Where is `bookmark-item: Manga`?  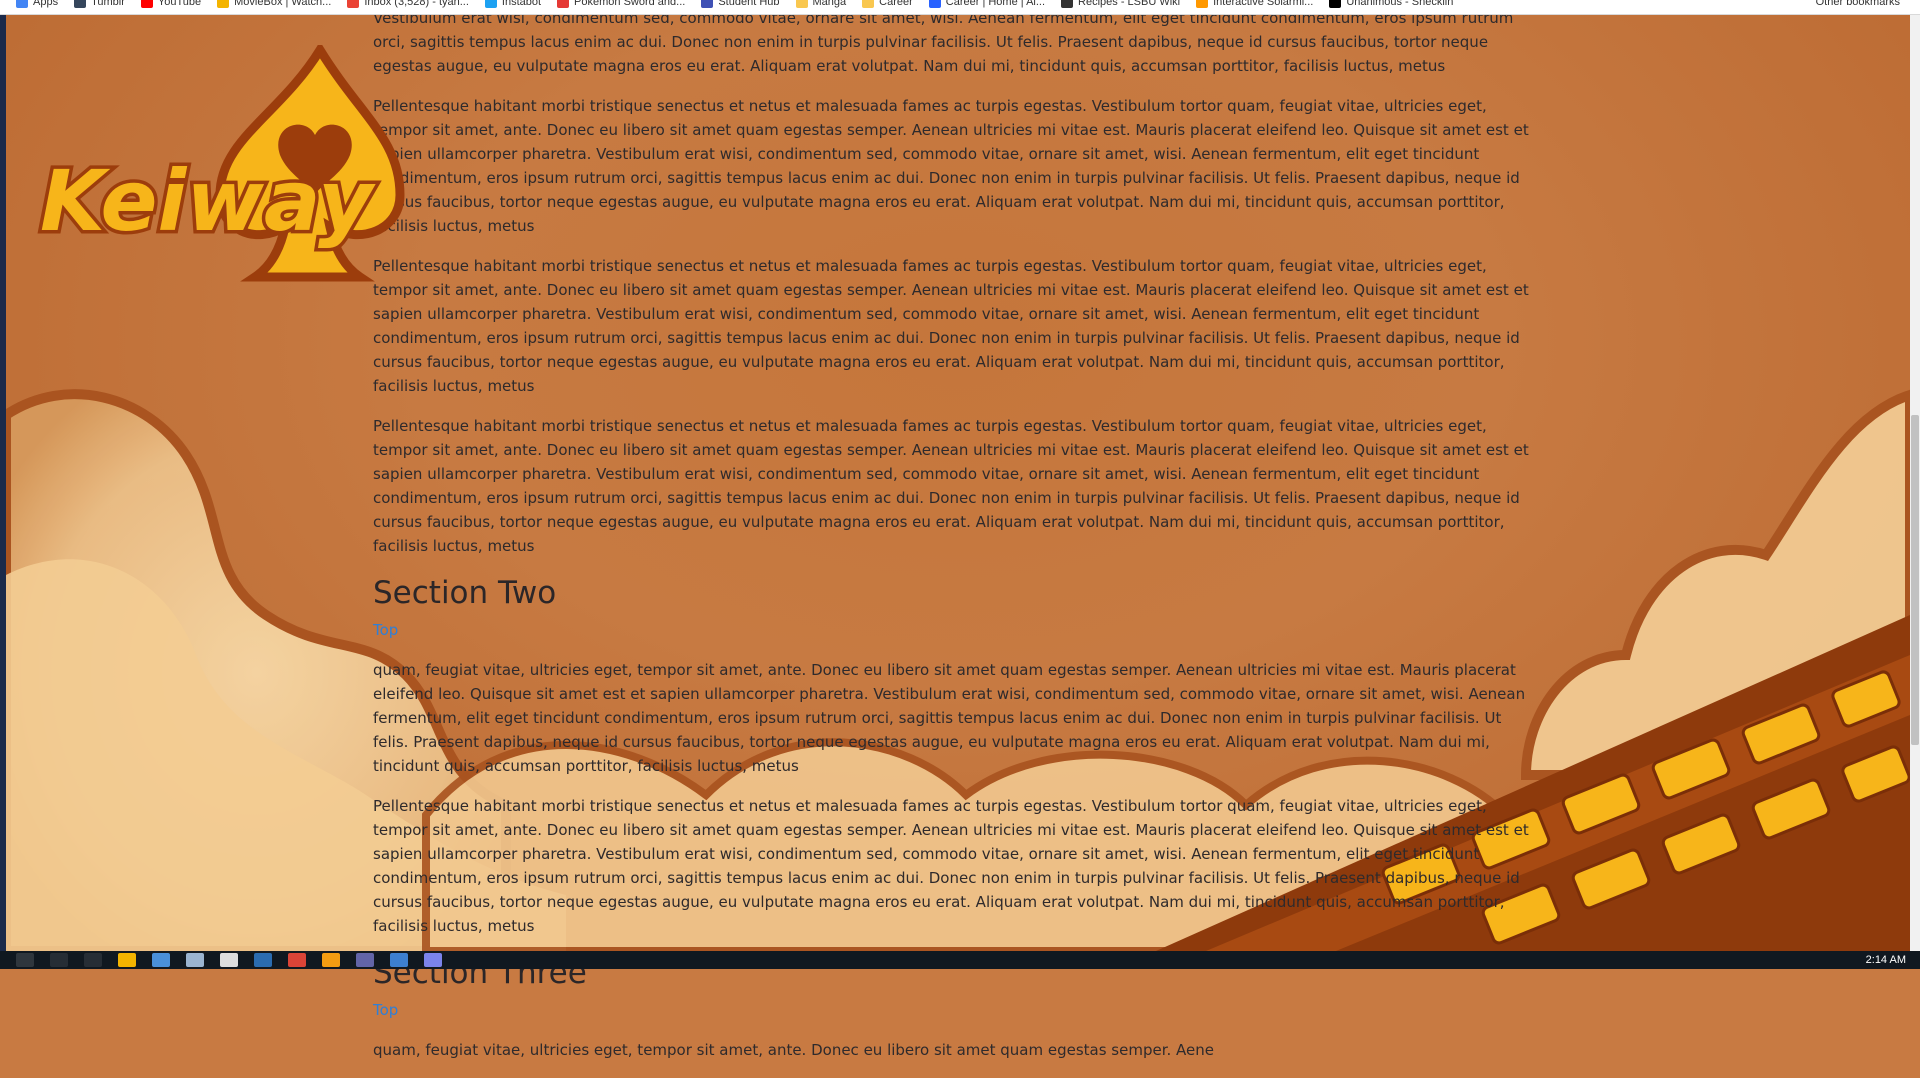
bookmark-item: Manga is located at coordinates (821, 4).